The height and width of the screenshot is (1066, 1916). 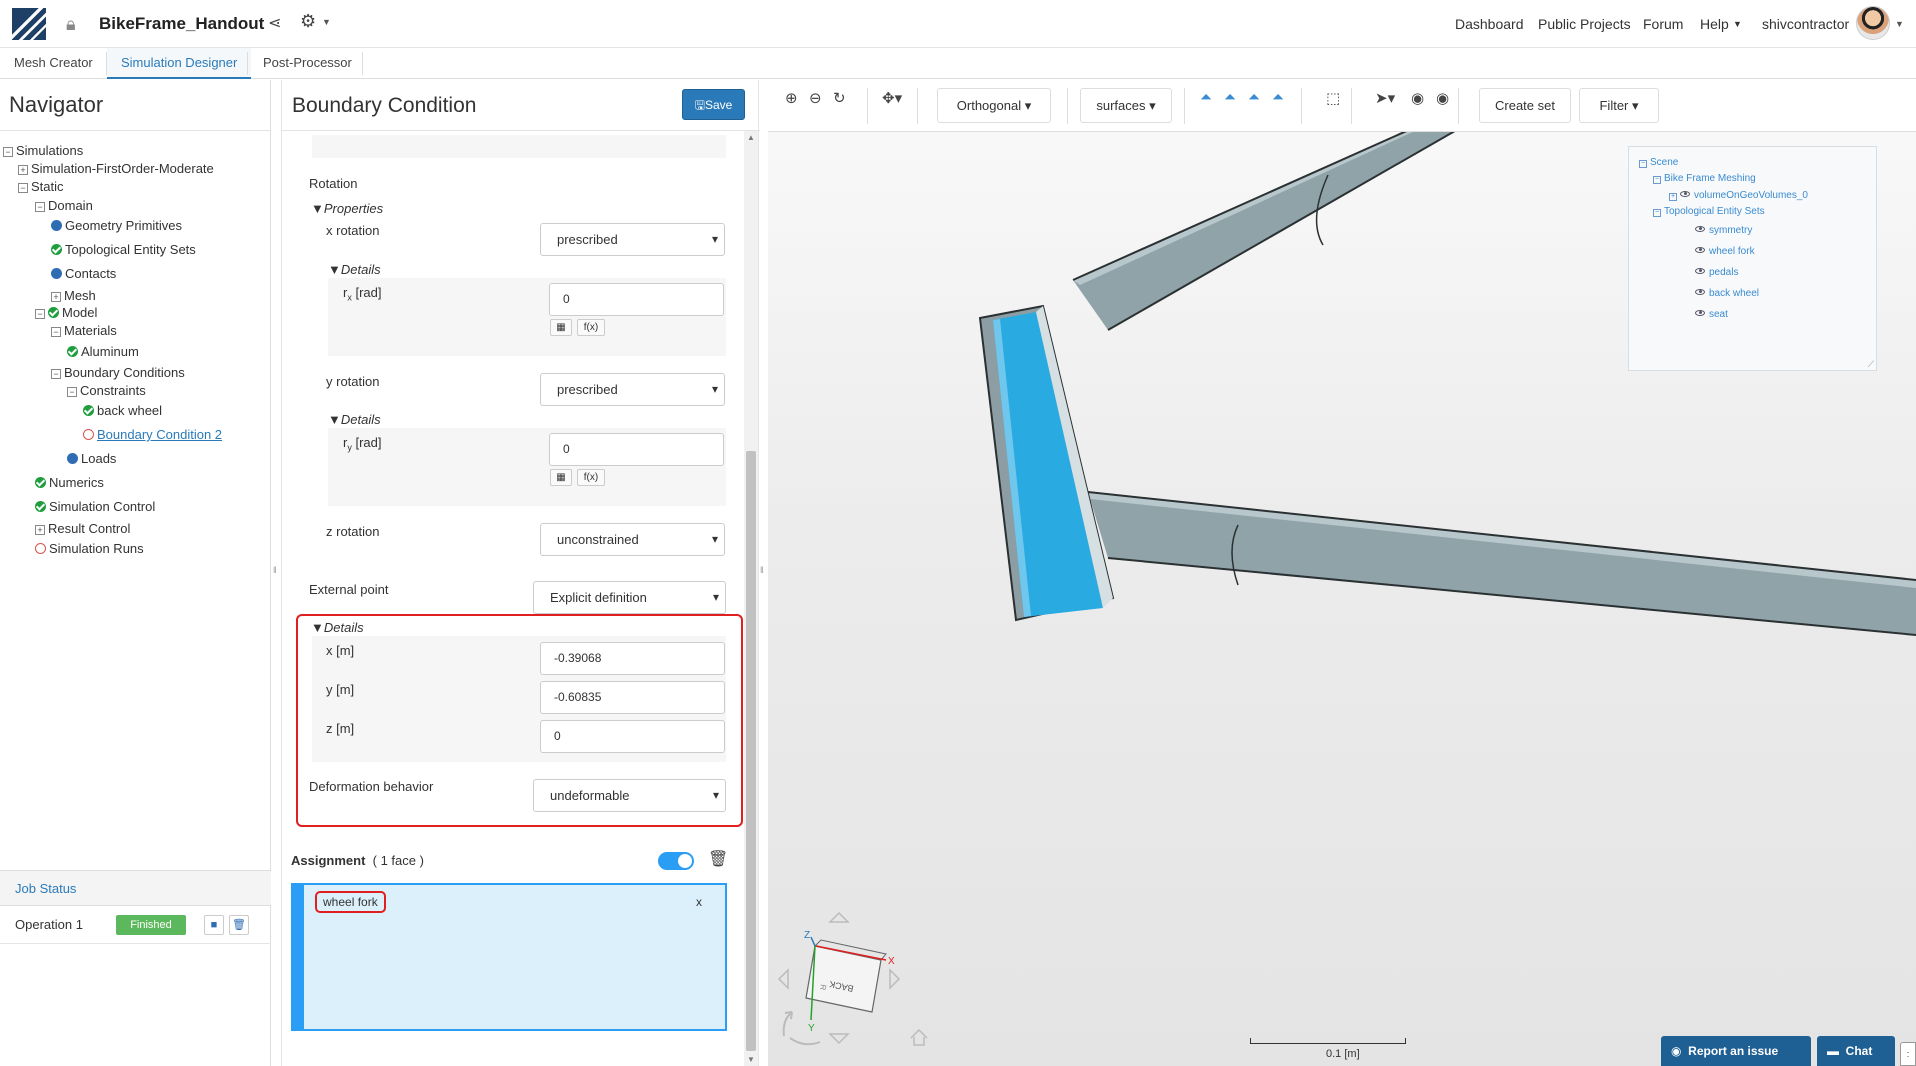 I want to click on job-row: Operation 1 Finished ■ 🗑︎, so click(x=135, y=925).